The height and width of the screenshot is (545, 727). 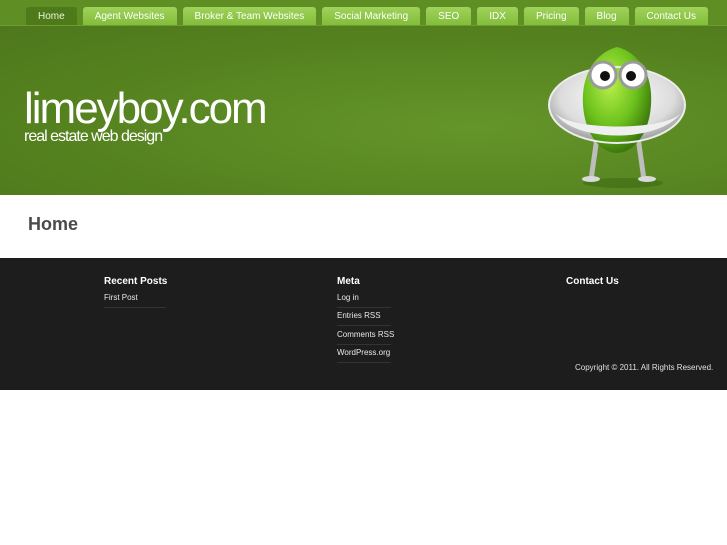 I want to click on nav-tab-pricing: Pricing, so click(x=551, y=16).